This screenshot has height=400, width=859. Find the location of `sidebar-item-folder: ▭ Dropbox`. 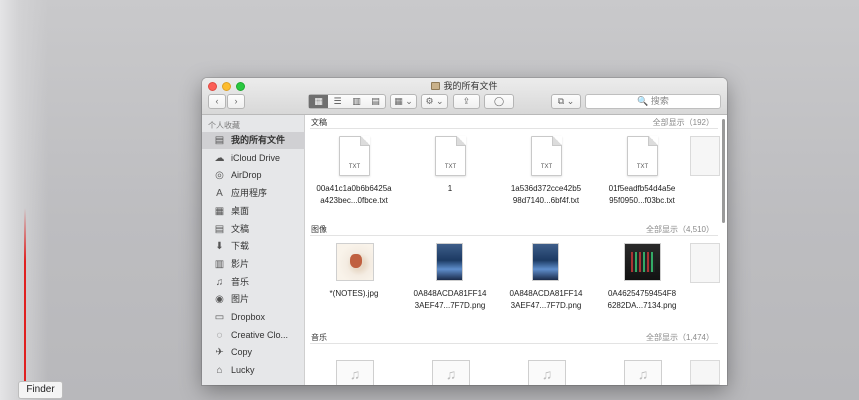

sidebar-item-folder: ▭ Dropbox is located at coordinates (253, 317).